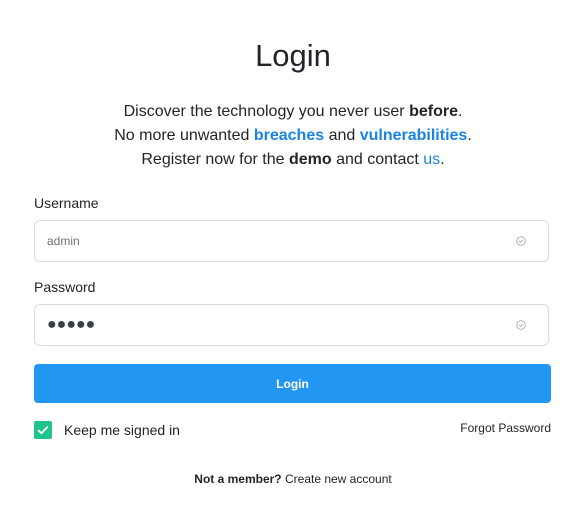 This screenshot has height=509, width=586. I want to click on password-field-box, so click(291, 325).